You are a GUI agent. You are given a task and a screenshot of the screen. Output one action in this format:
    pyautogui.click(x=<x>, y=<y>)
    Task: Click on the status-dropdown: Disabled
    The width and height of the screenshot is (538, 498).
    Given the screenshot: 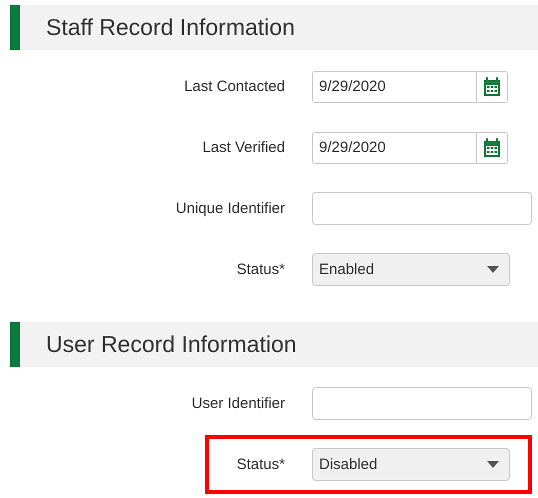 What is the action you would take?
    pyautogui.click(x=411, y=464)
    